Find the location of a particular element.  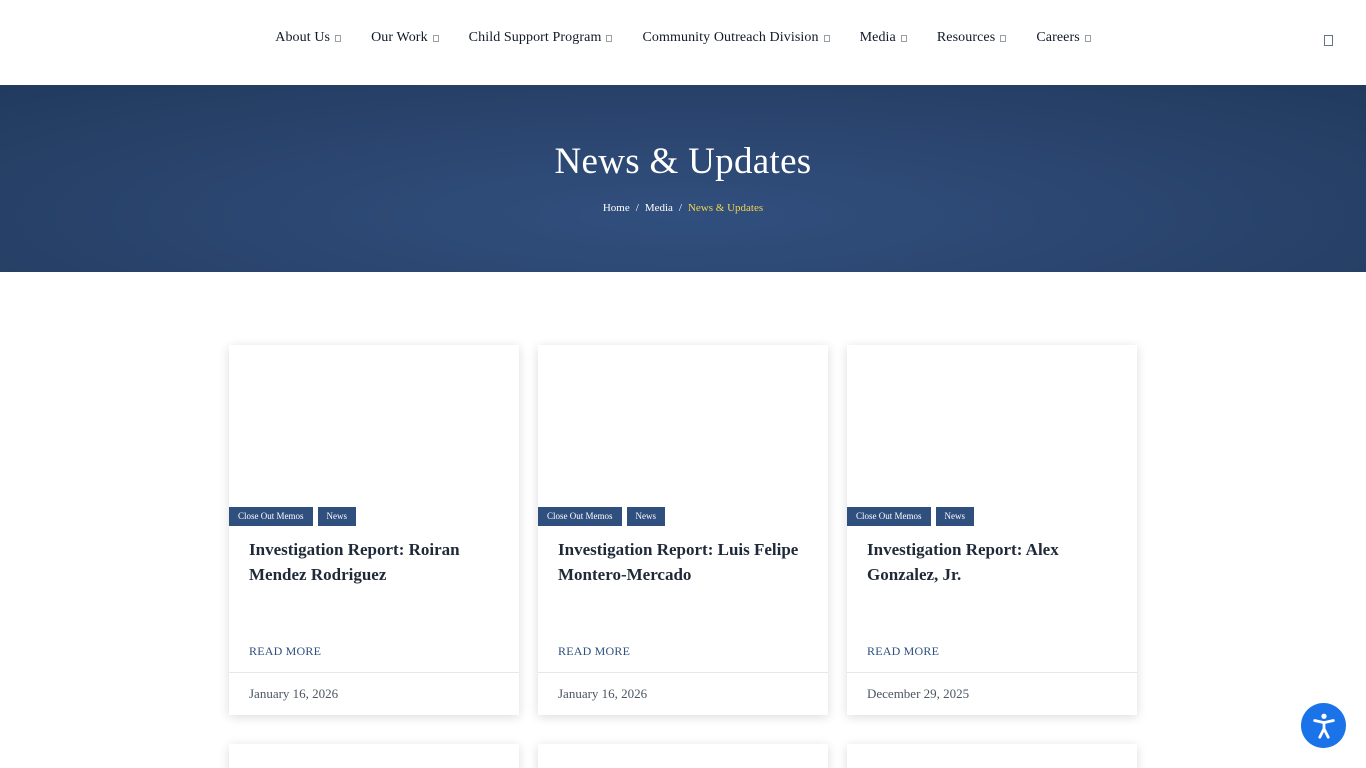

card-footer: December 29, 2025 is located at coordinates (992, 693).